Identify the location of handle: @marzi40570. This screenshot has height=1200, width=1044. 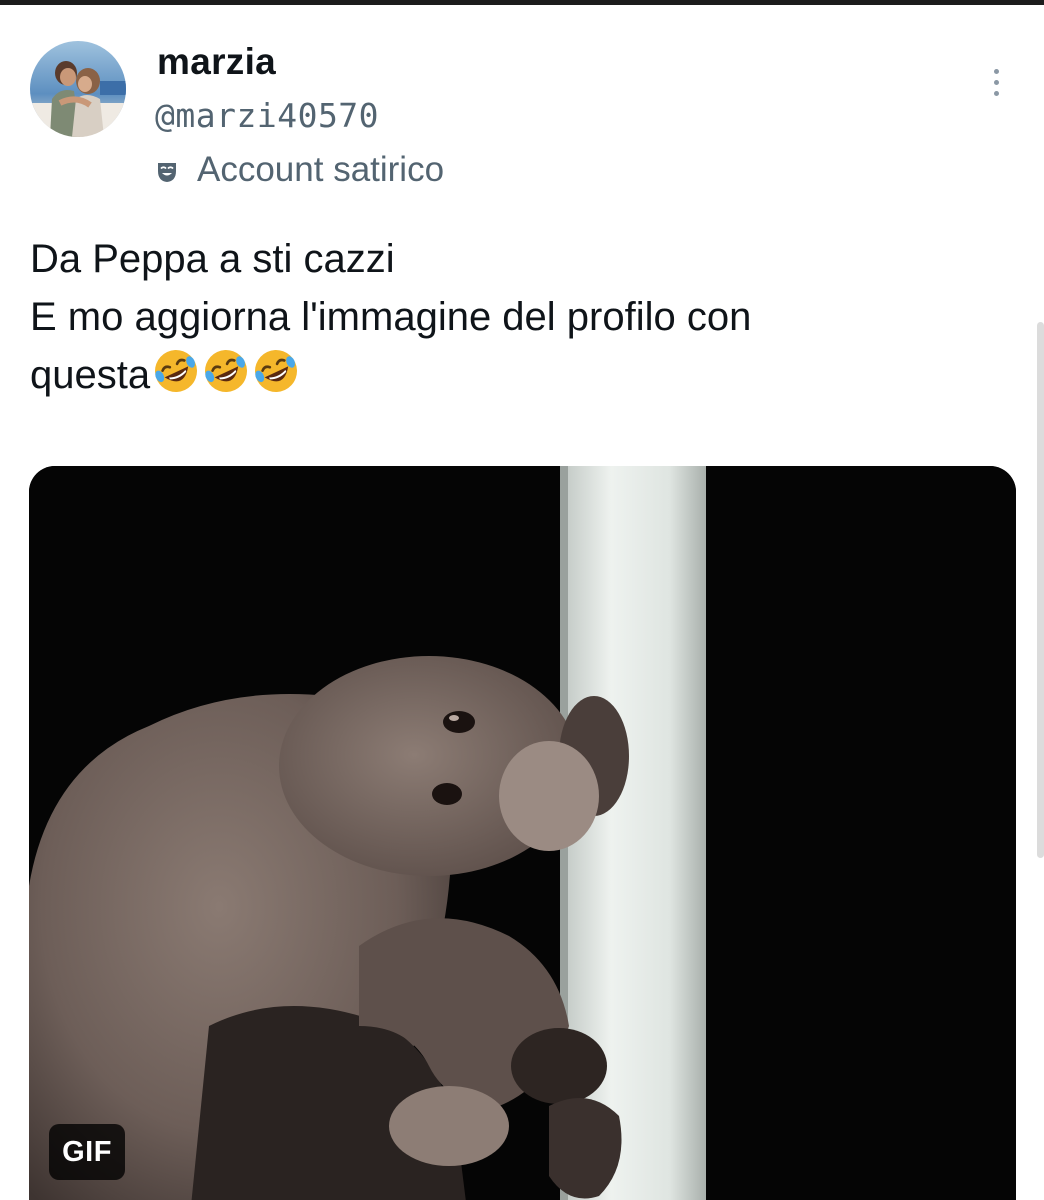
(267, 116).